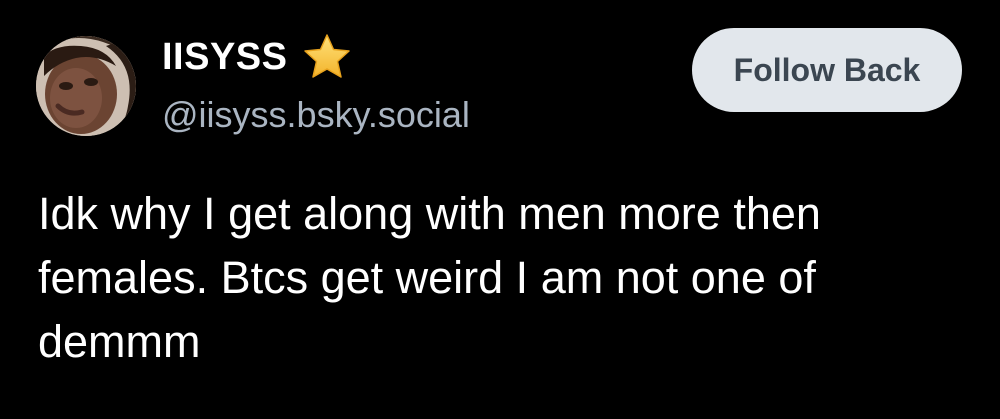  I want to click on star-icon, so click(327, 57).